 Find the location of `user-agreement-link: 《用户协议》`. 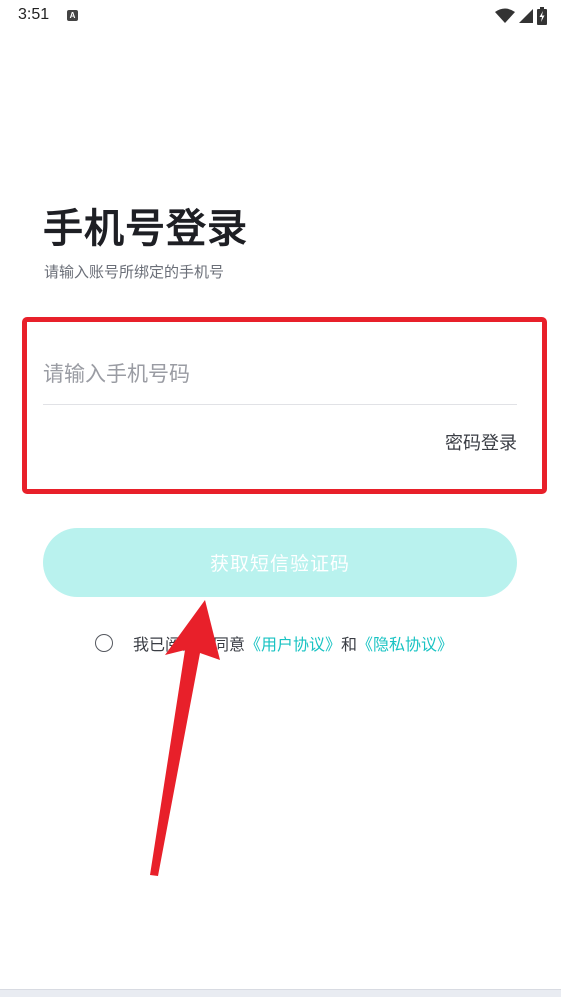

user-agreement-link: 《用户协议》 is located at coordinates (293, 643).